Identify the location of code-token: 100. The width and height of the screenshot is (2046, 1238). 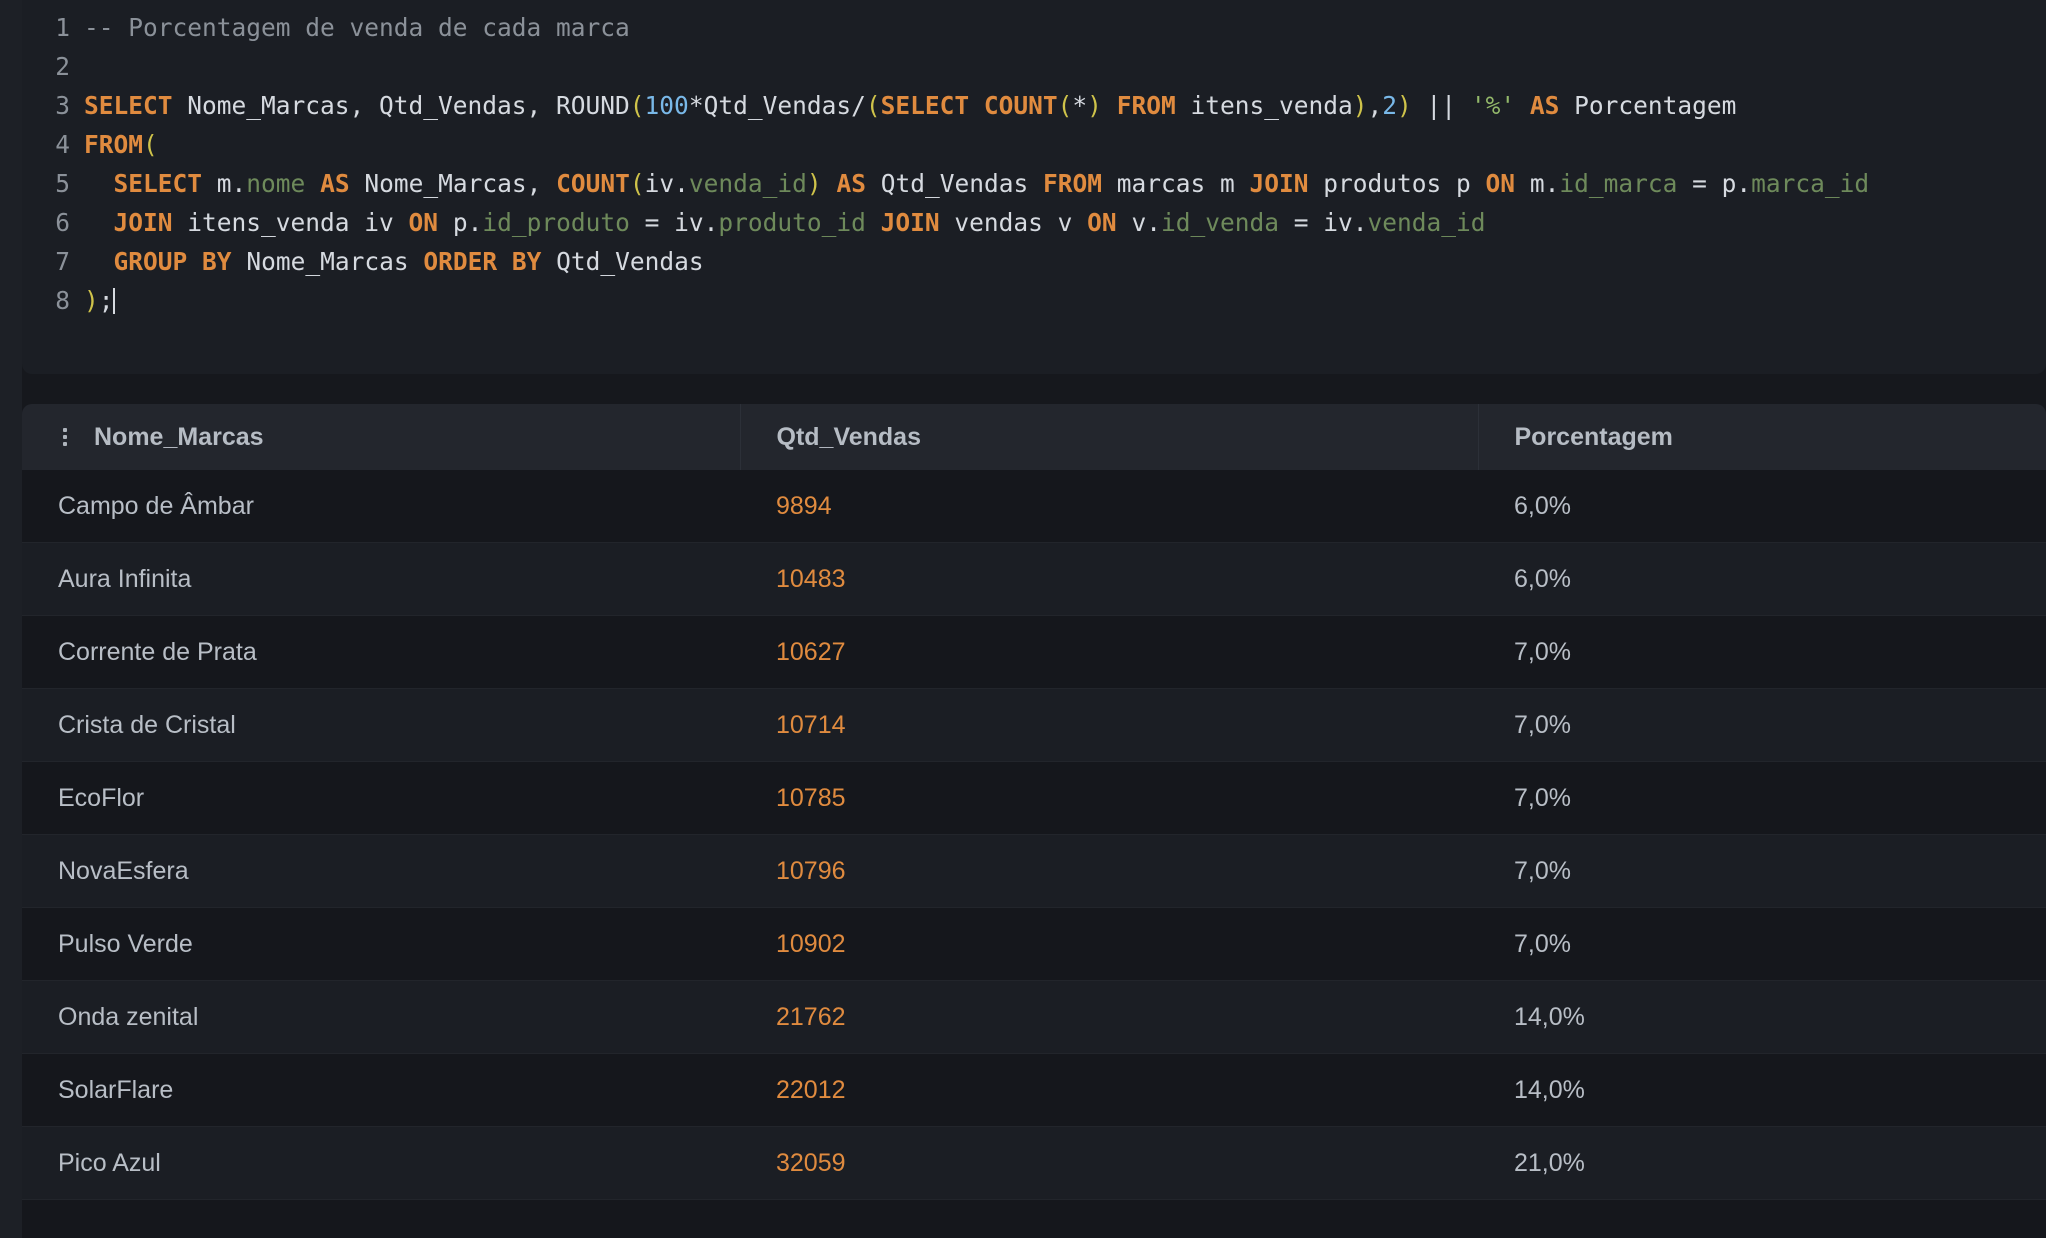
(666, 105).